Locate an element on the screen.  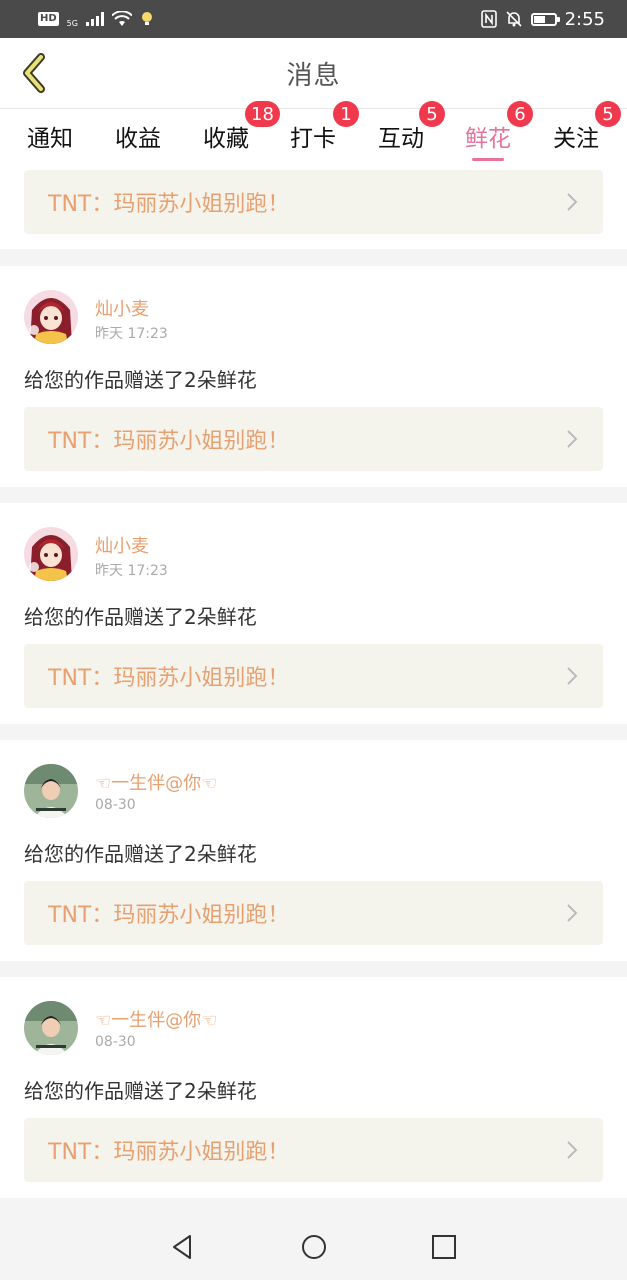
tab-flowers: 鲜花 6 is located at coordinates (493, 132).